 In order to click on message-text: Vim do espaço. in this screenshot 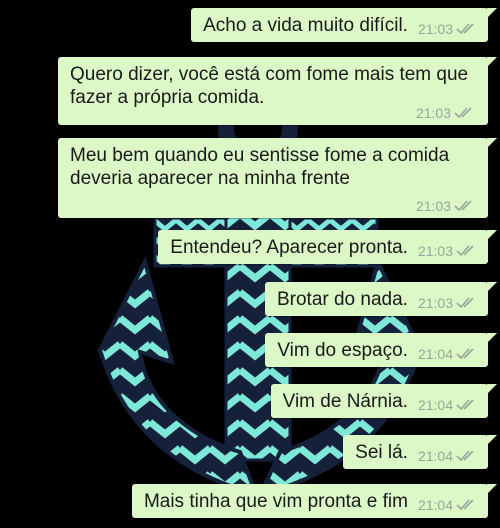, I will do `click(342, 350)`.